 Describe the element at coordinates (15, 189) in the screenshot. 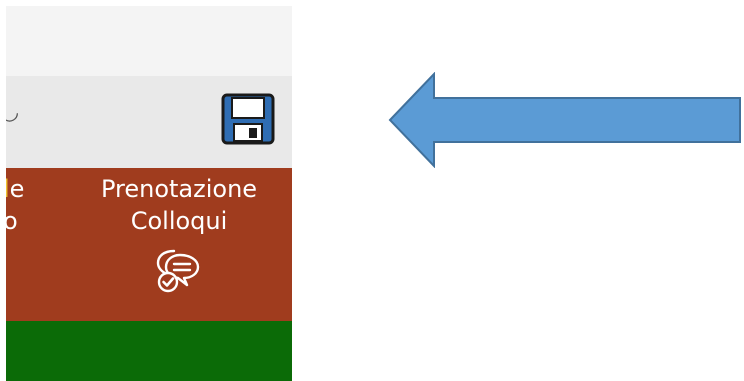

I see `menu-item-previous-line1: le` at that location.